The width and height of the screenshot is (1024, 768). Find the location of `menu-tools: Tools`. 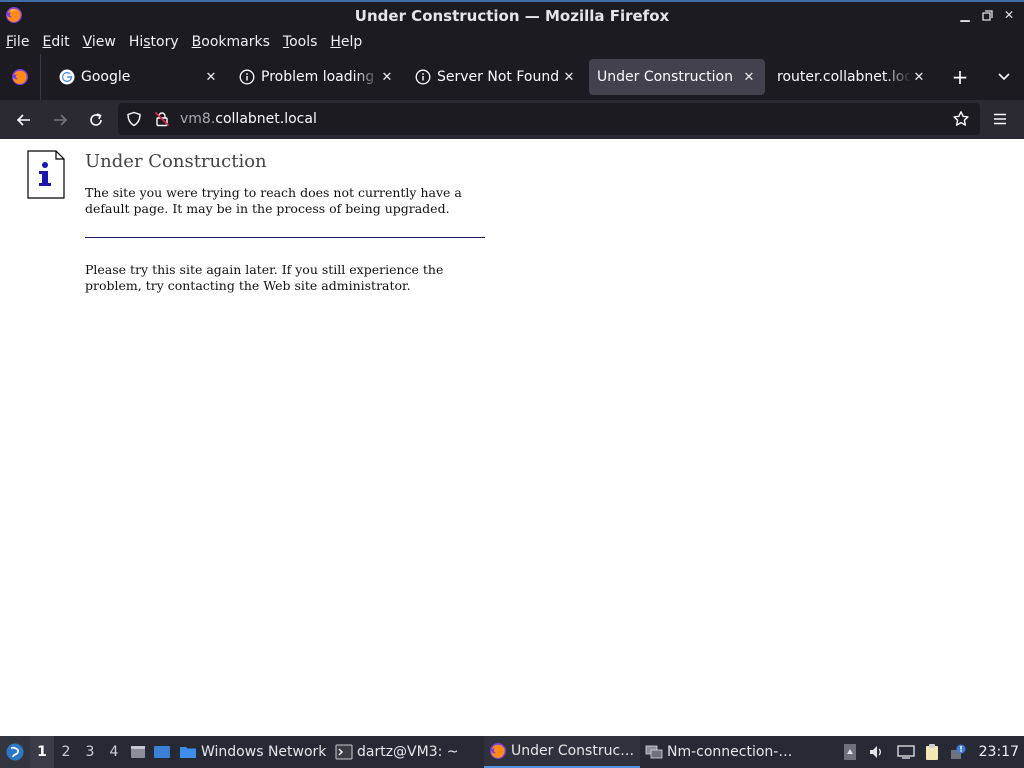

menu-tools: Tools is located at coordinates (300, 42).